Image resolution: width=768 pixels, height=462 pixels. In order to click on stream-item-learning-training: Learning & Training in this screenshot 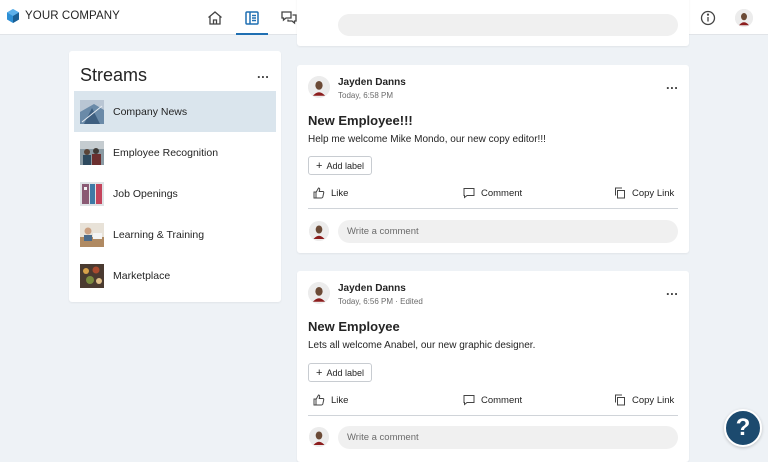, I will do `click(175, 234)`.